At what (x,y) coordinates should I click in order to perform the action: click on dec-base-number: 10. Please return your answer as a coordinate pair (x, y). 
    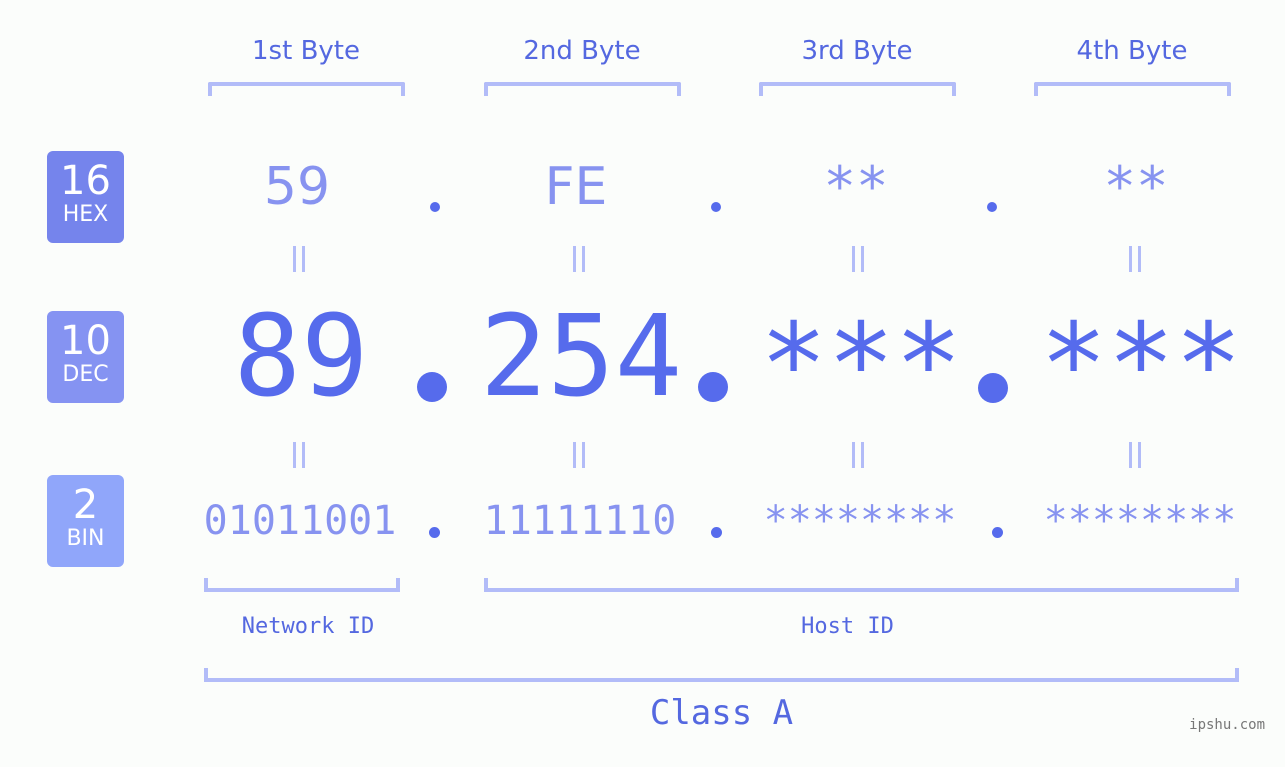
    Looking at the image, I should click on (85, 341).